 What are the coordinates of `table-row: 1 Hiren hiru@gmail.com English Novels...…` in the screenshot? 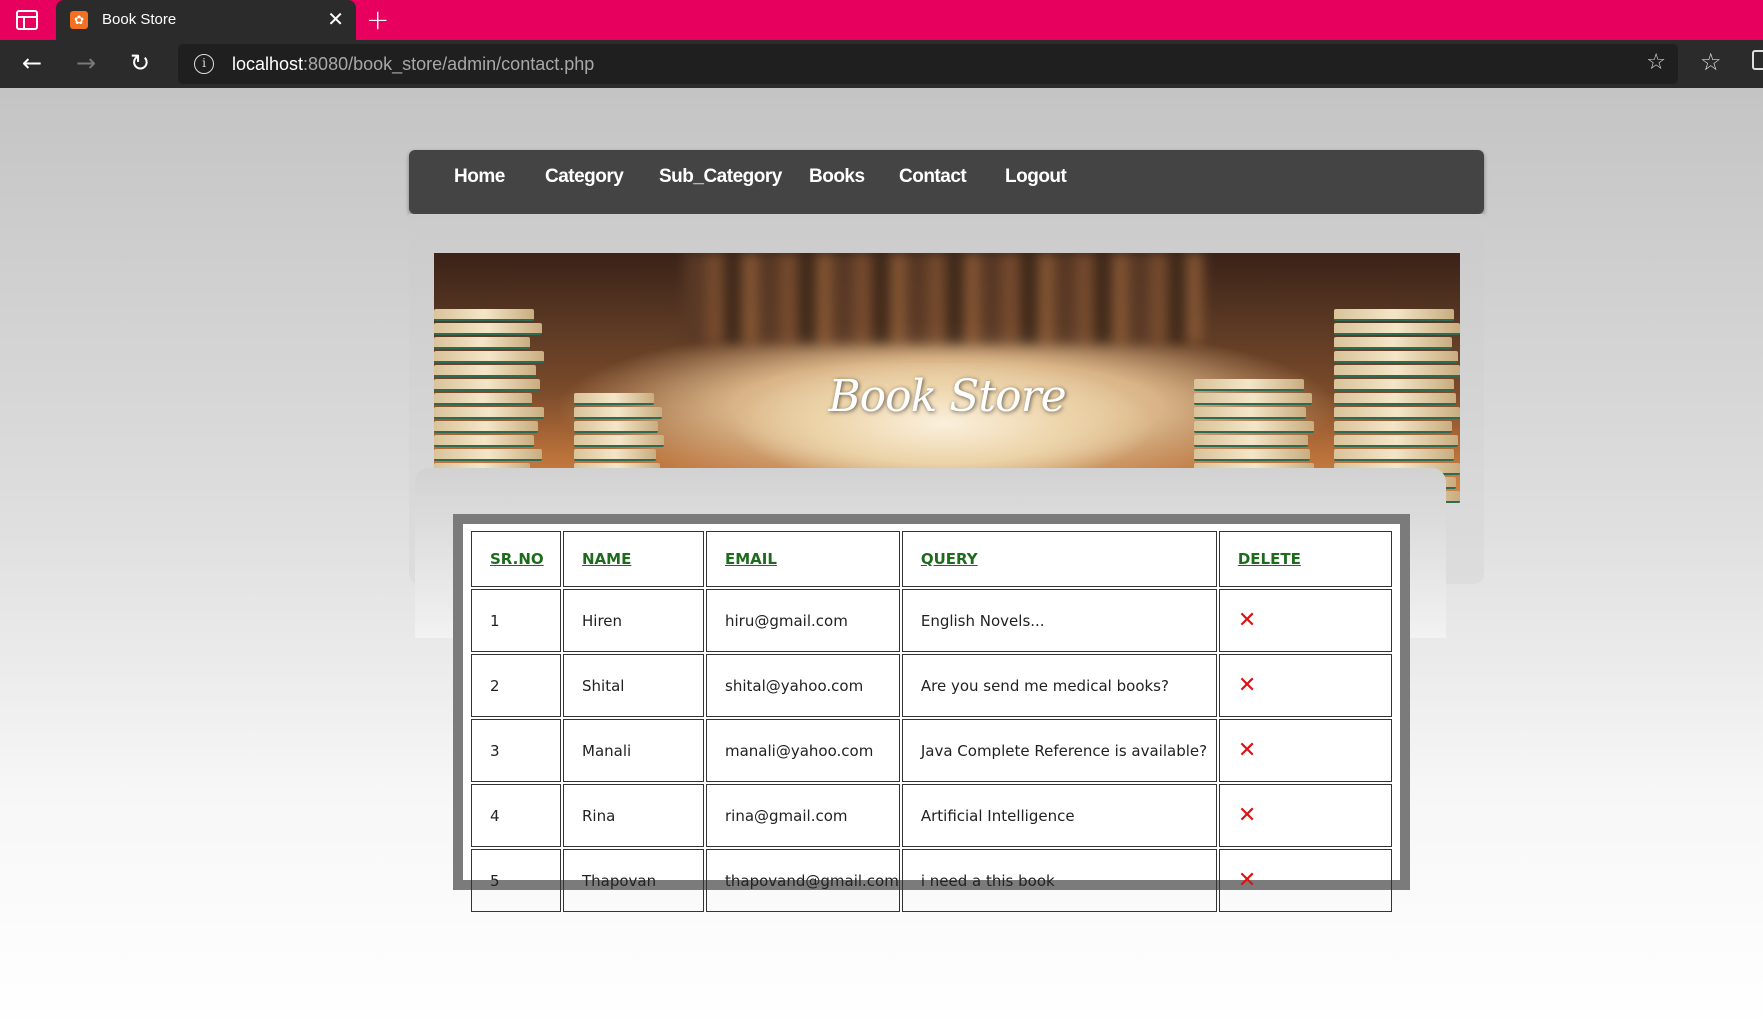 It's located at (931, 620).